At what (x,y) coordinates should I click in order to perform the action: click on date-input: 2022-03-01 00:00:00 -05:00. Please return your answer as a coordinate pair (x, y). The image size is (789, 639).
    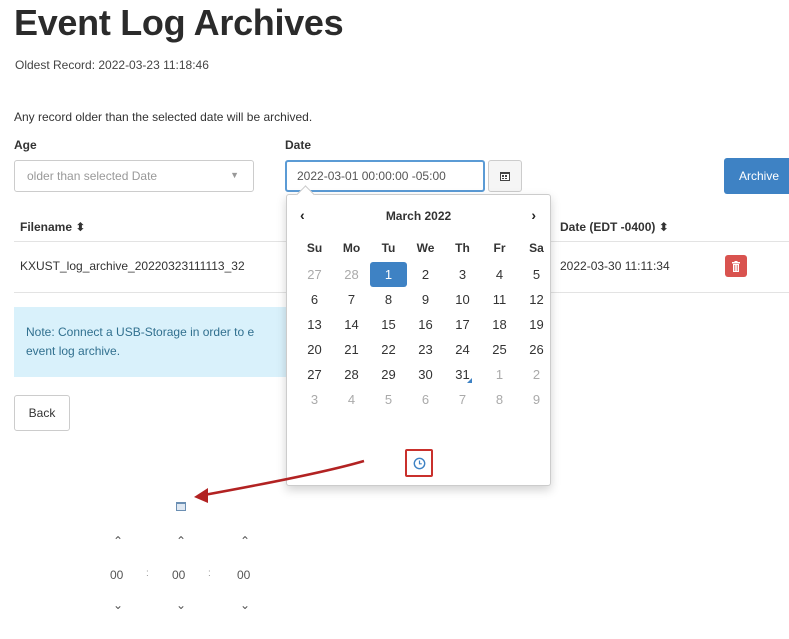
    Looking at the image, I should click on (385, 176).